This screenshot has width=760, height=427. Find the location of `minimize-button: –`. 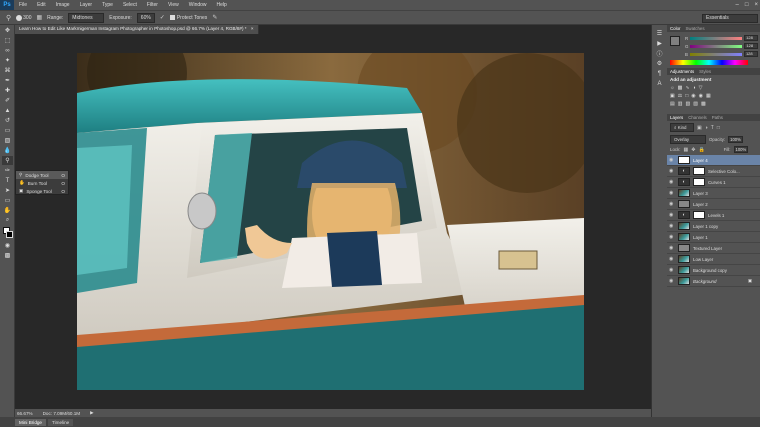

minimize-button: – is located at coordinates (737, 5).